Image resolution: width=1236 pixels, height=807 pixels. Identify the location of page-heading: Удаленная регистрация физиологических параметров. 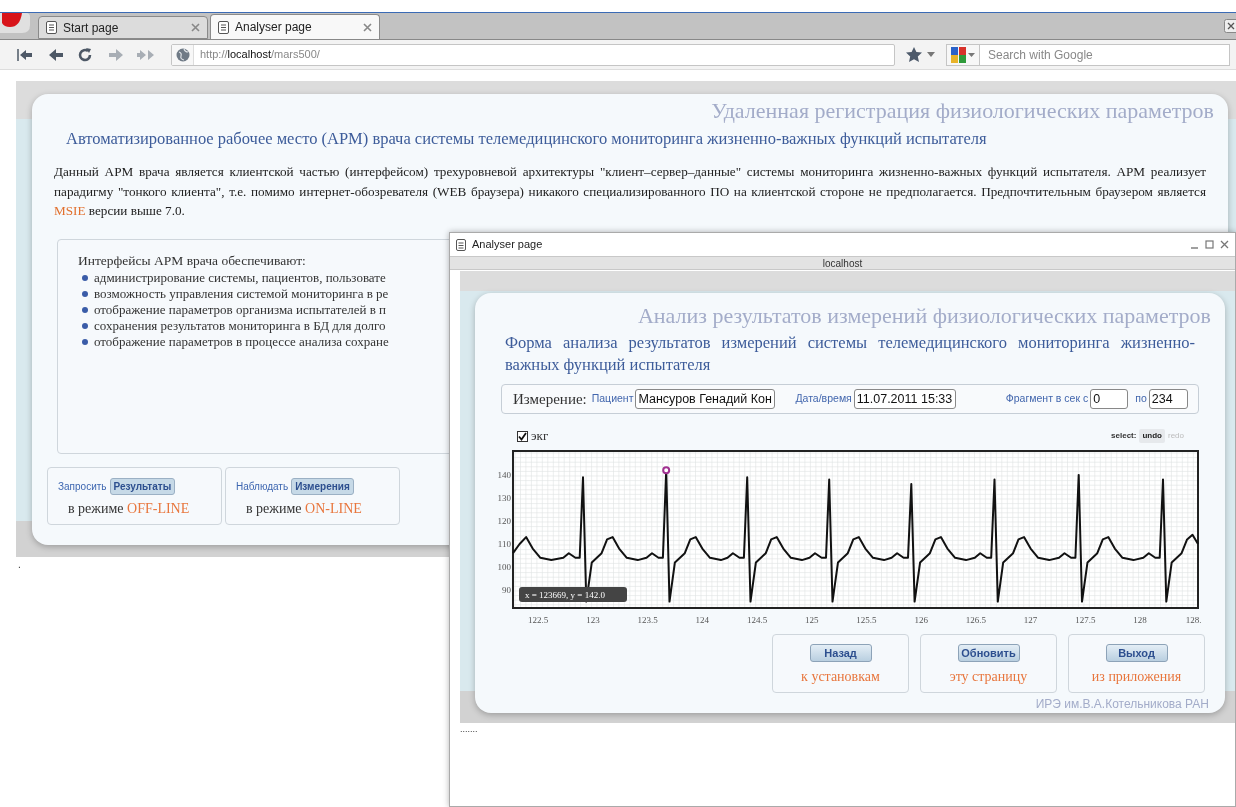
(962, 111).